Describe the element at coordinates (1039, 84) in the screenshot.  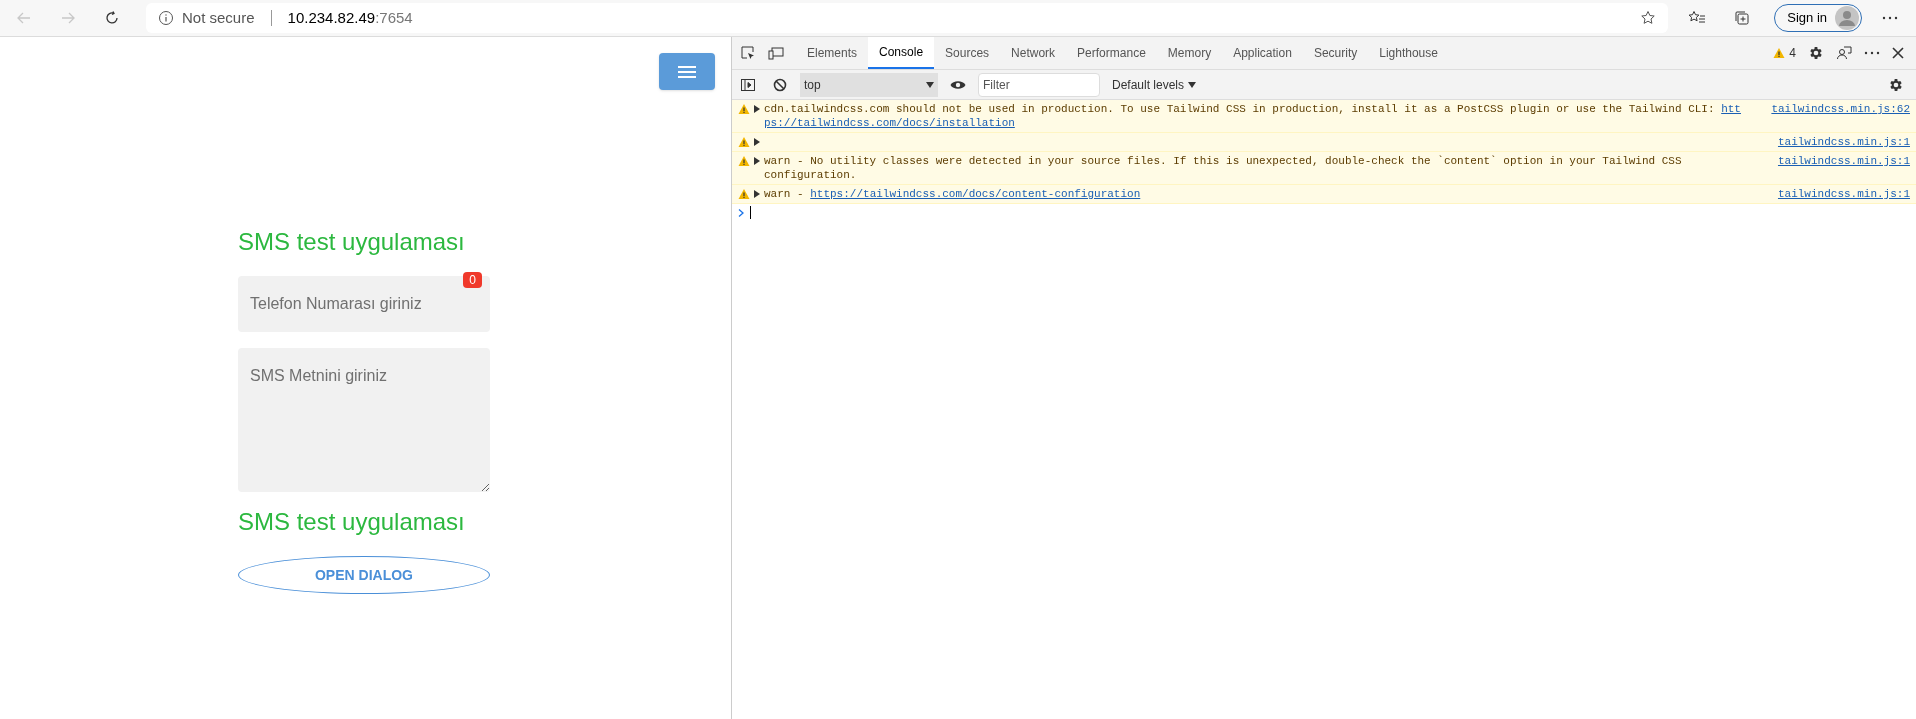
I see `filter-field: Filter` at that location.